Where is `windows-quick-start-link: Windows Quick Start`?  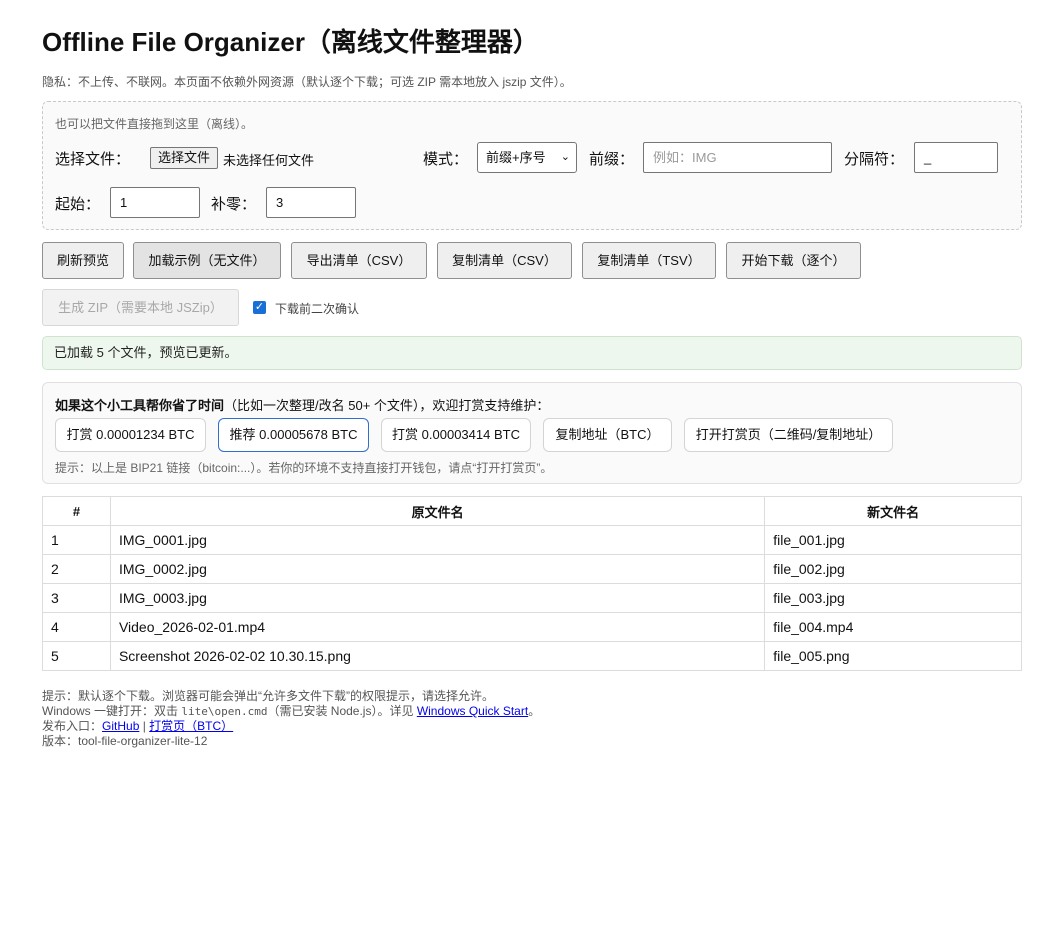
windows-quick-start-link: Windows Quick Start is located at coordinates (472, 711).